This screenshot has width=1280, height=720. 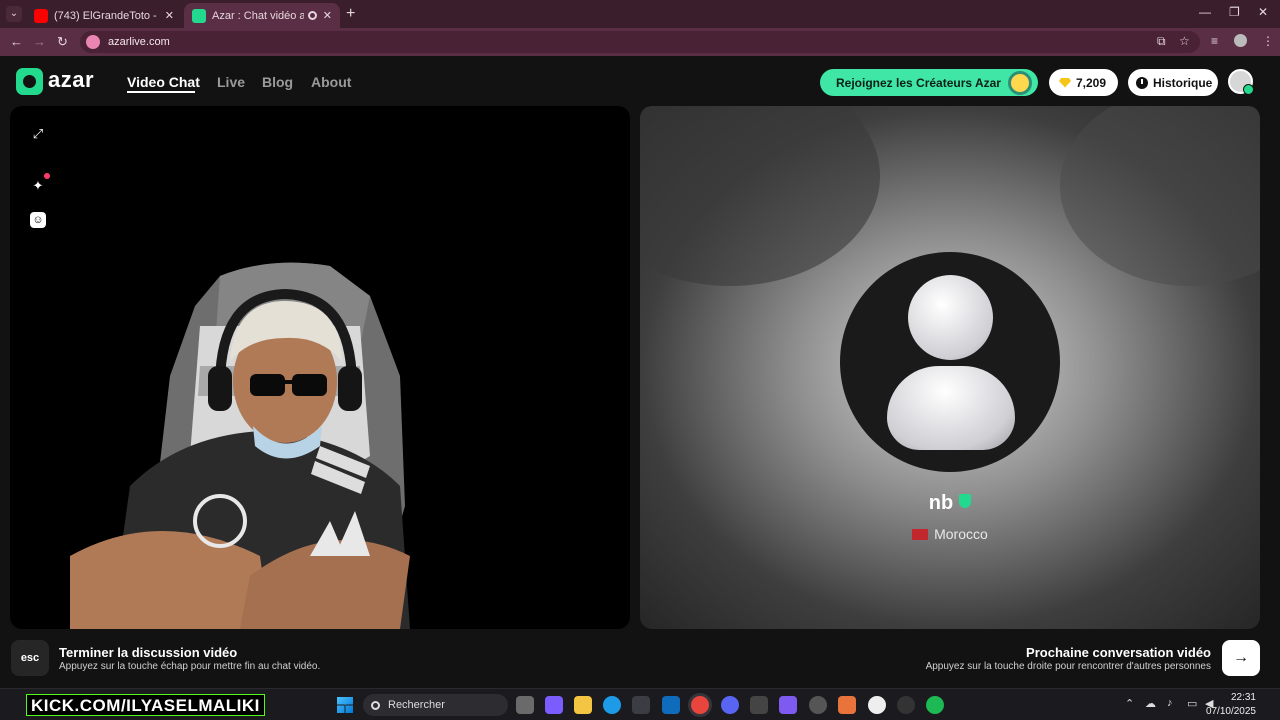 I want to click on peer-avatar, so click(x=950, y=362).